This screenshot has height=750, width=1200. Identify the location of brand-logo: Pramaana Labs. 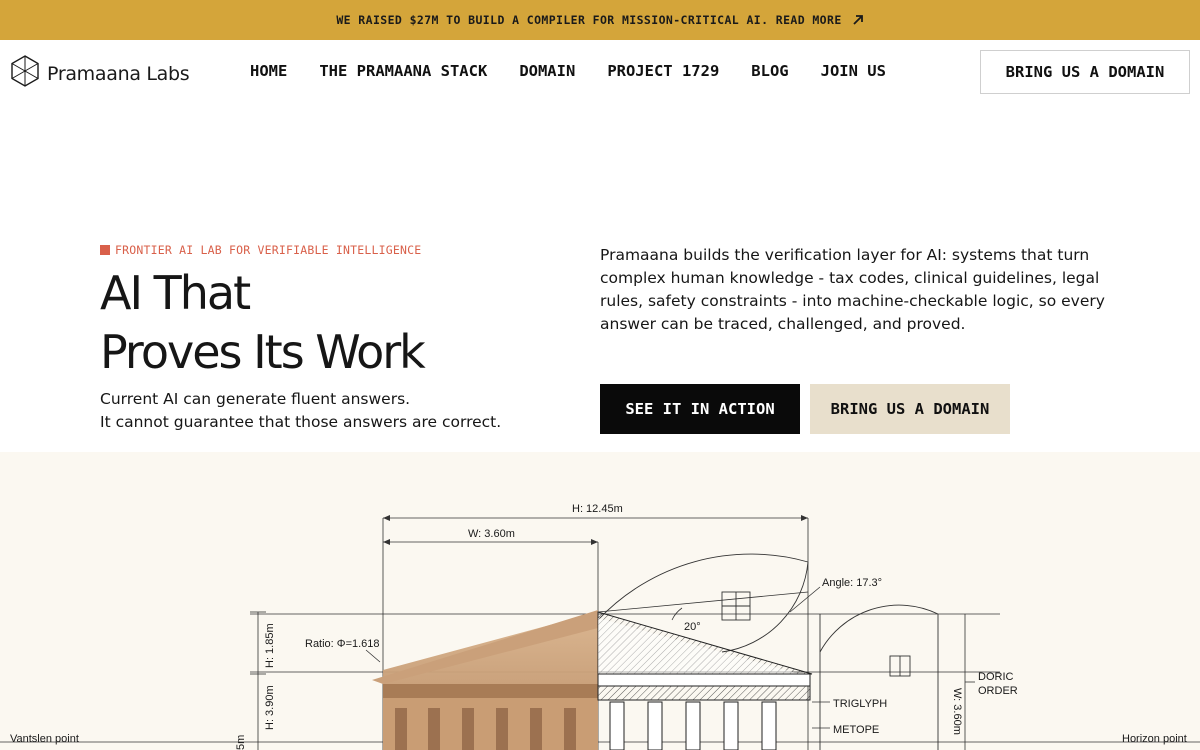
(100, 73).